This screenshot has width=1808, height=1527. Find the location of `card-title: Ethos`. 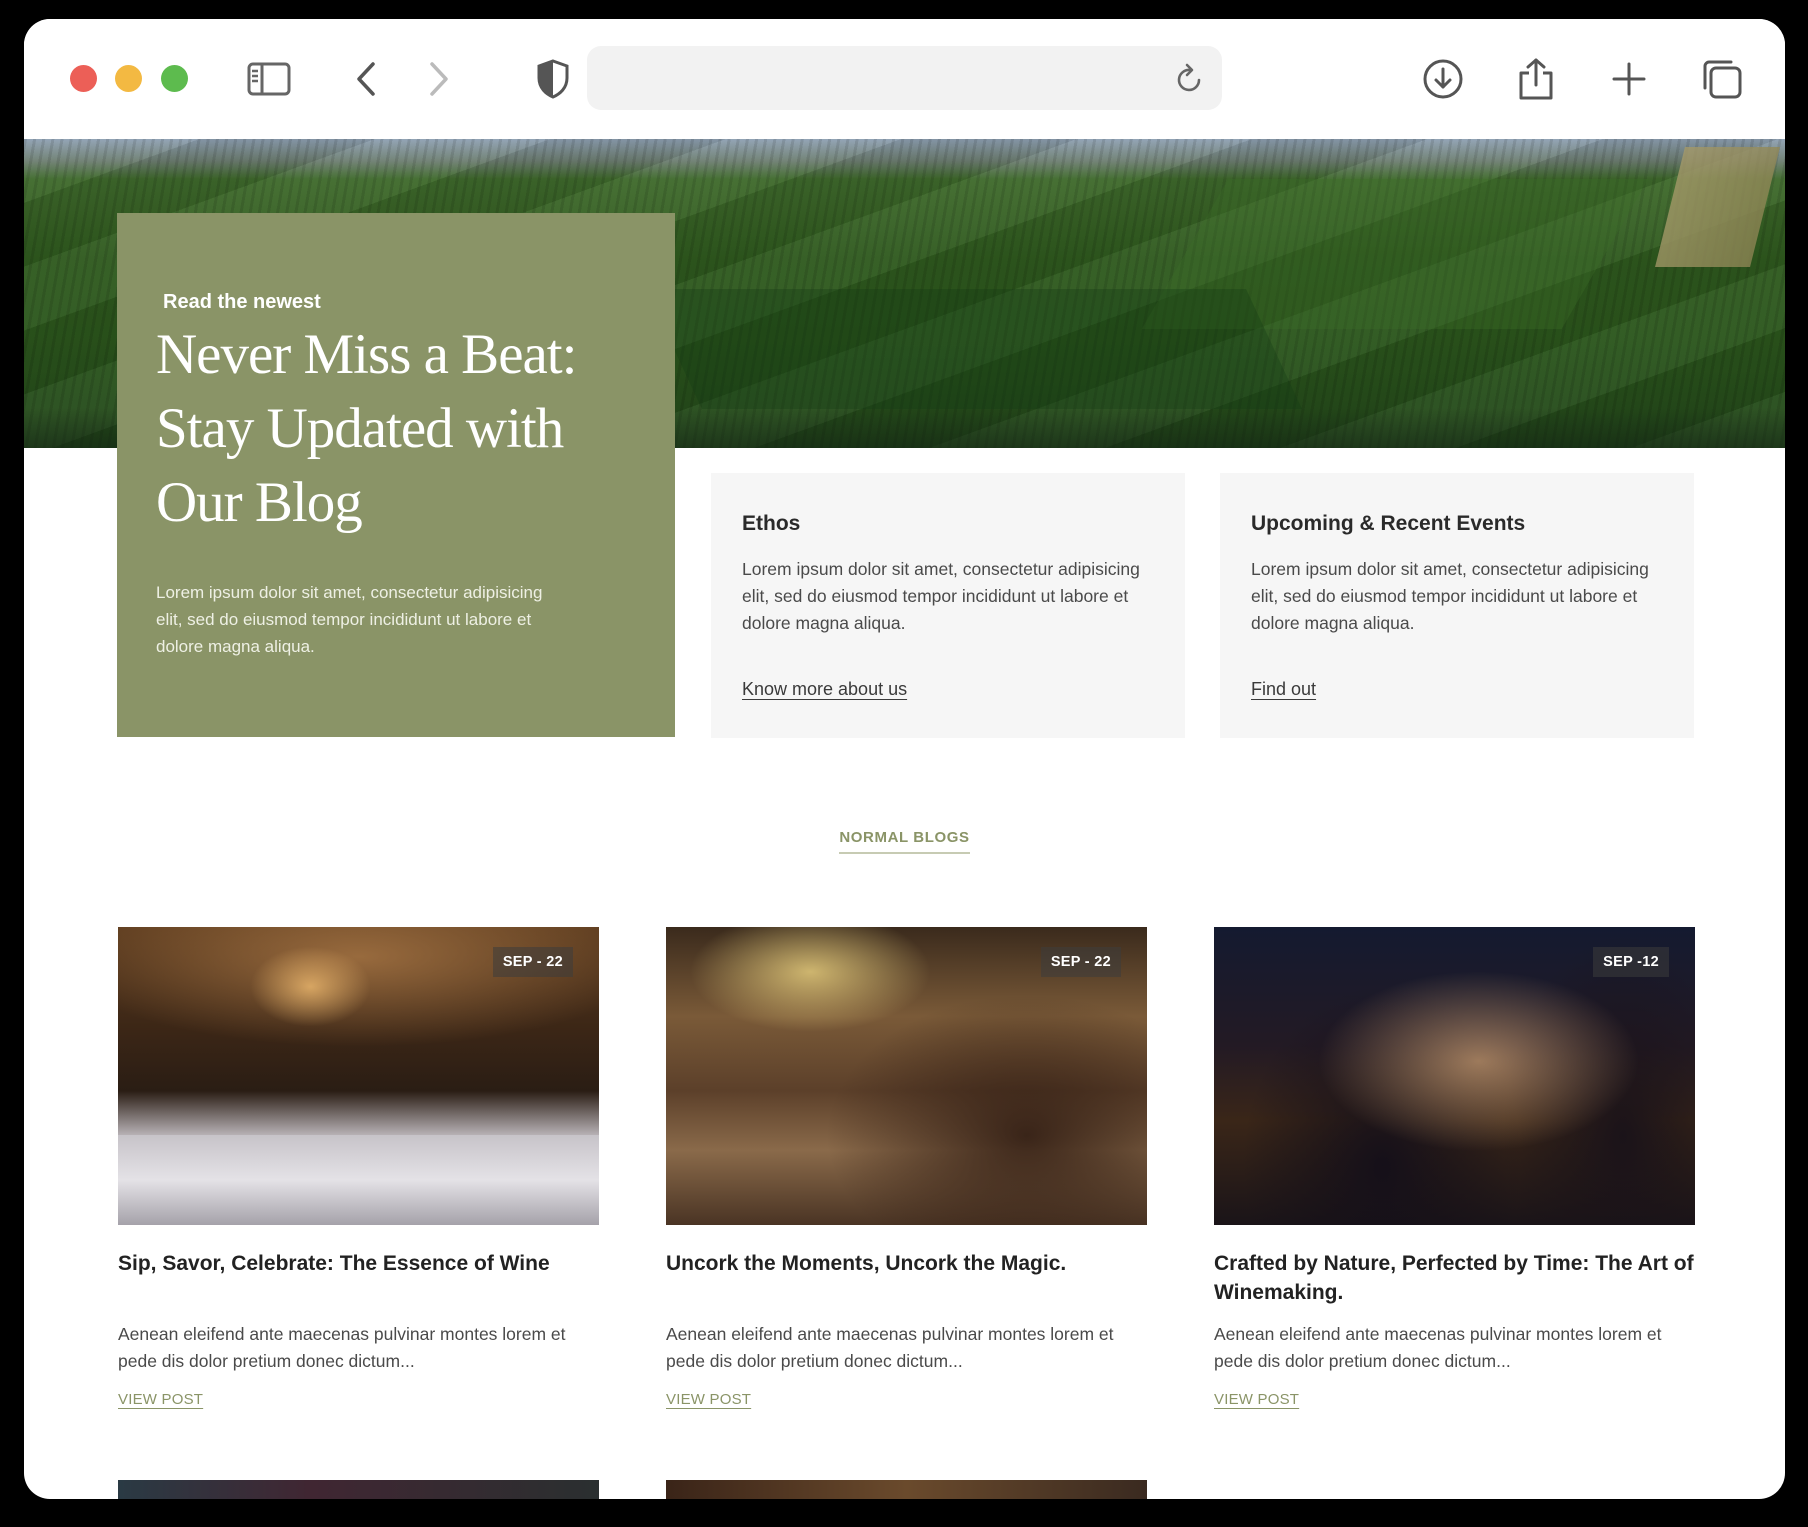

card-title: Ethos is located at coordinates (771, 523).